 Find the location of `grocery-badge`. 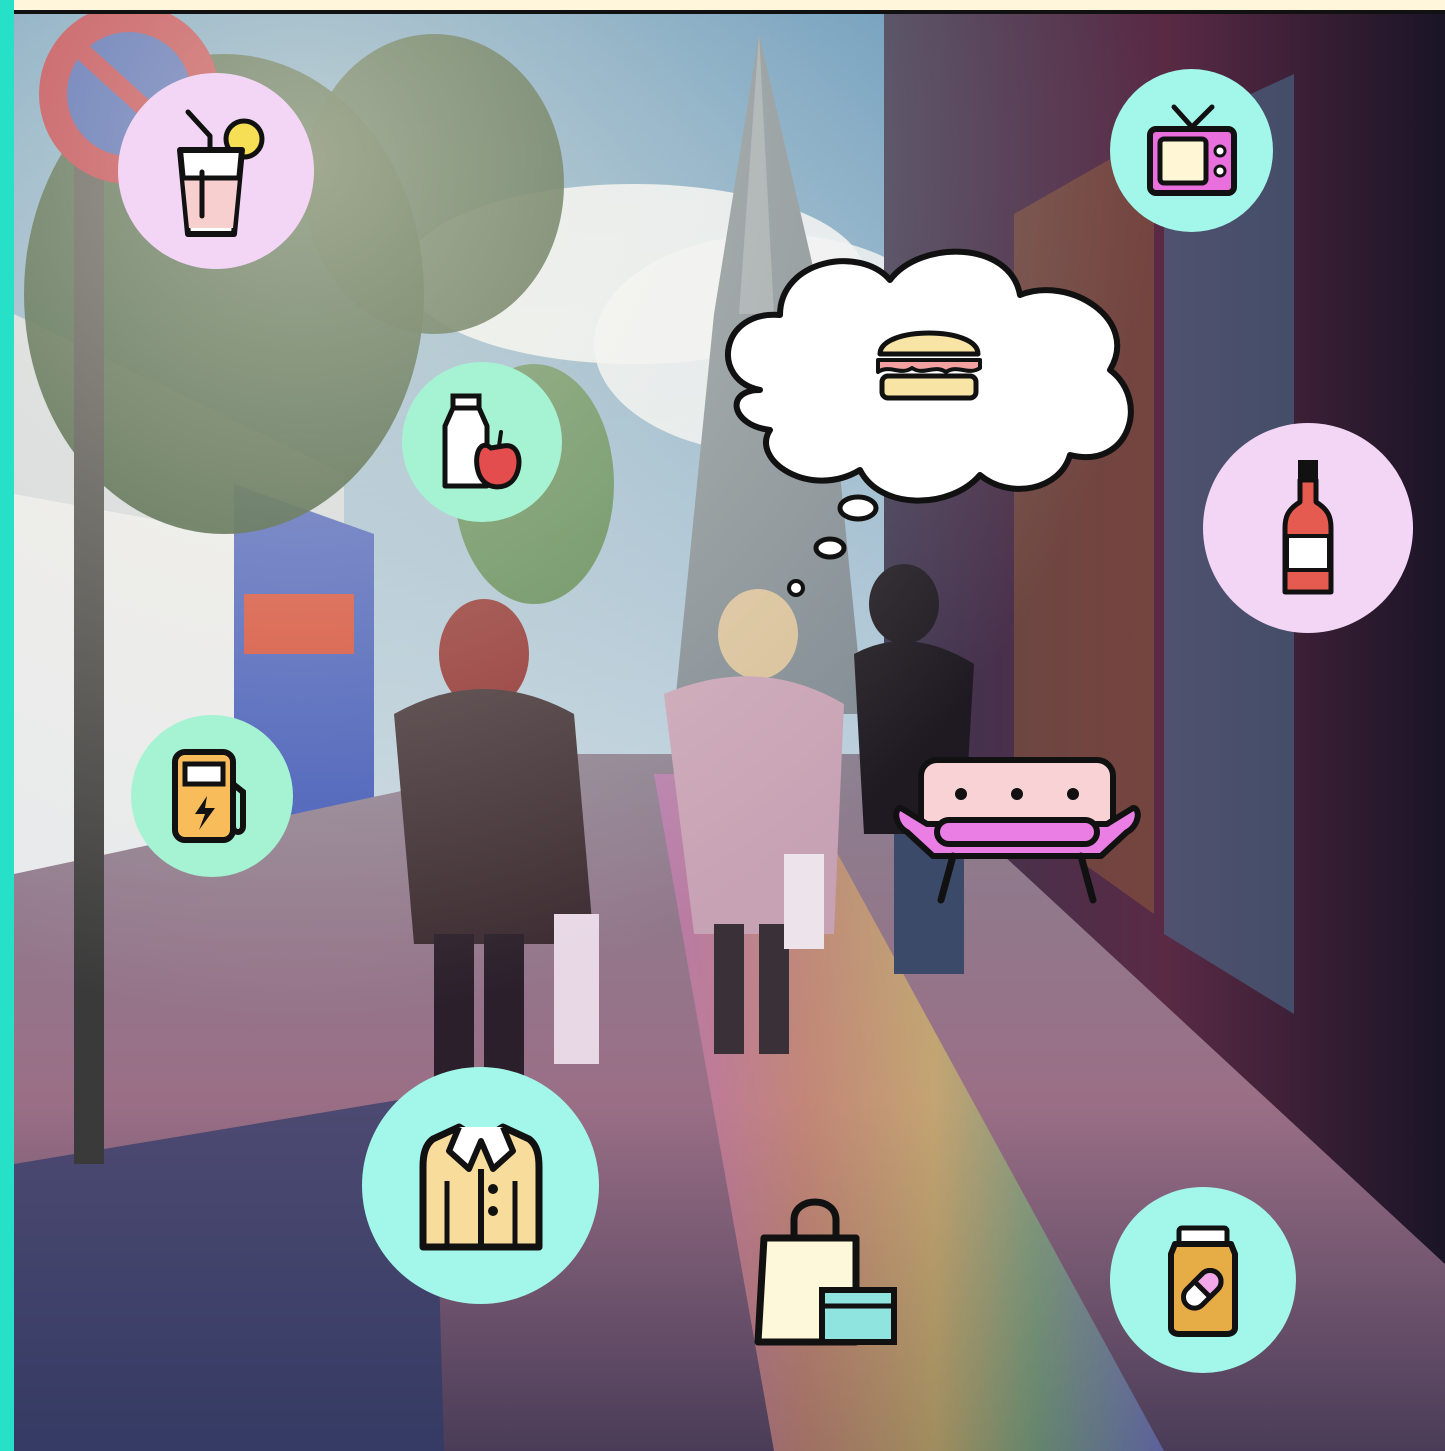

grocery-badge is located at coordinates (482, 442).